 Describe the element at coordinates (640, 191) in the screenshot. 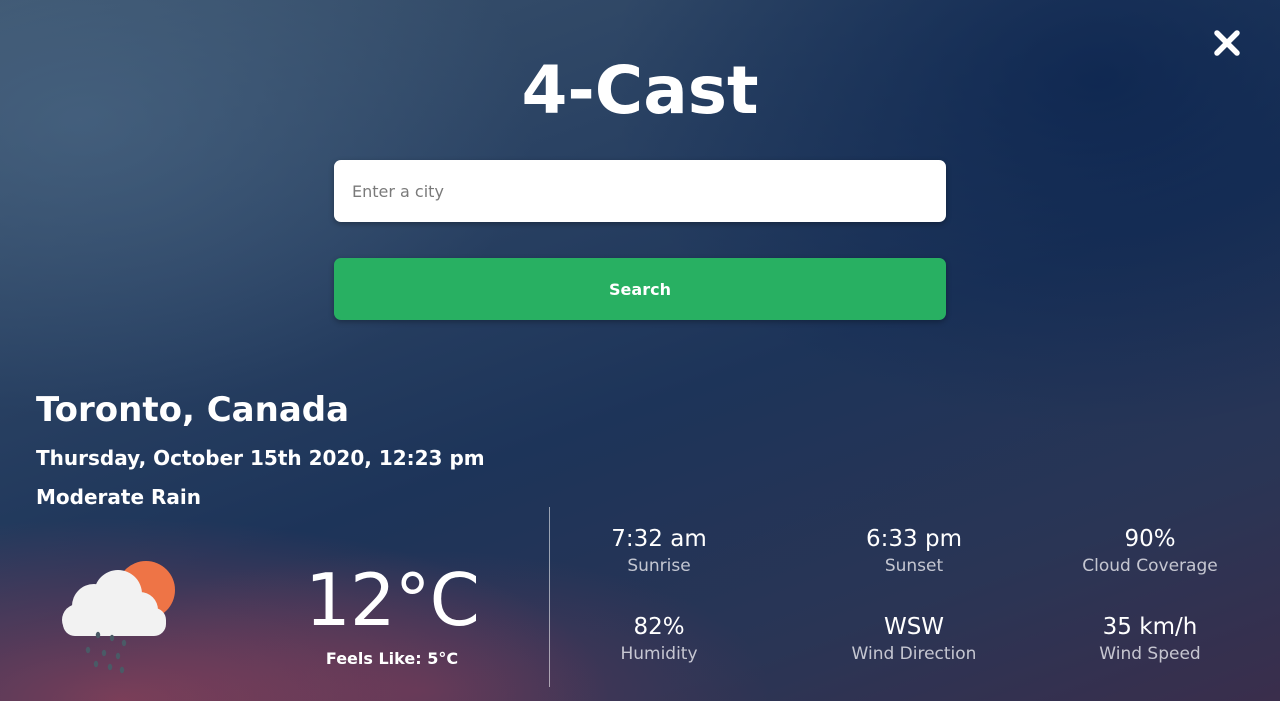

I see `city-search-input` at that location.